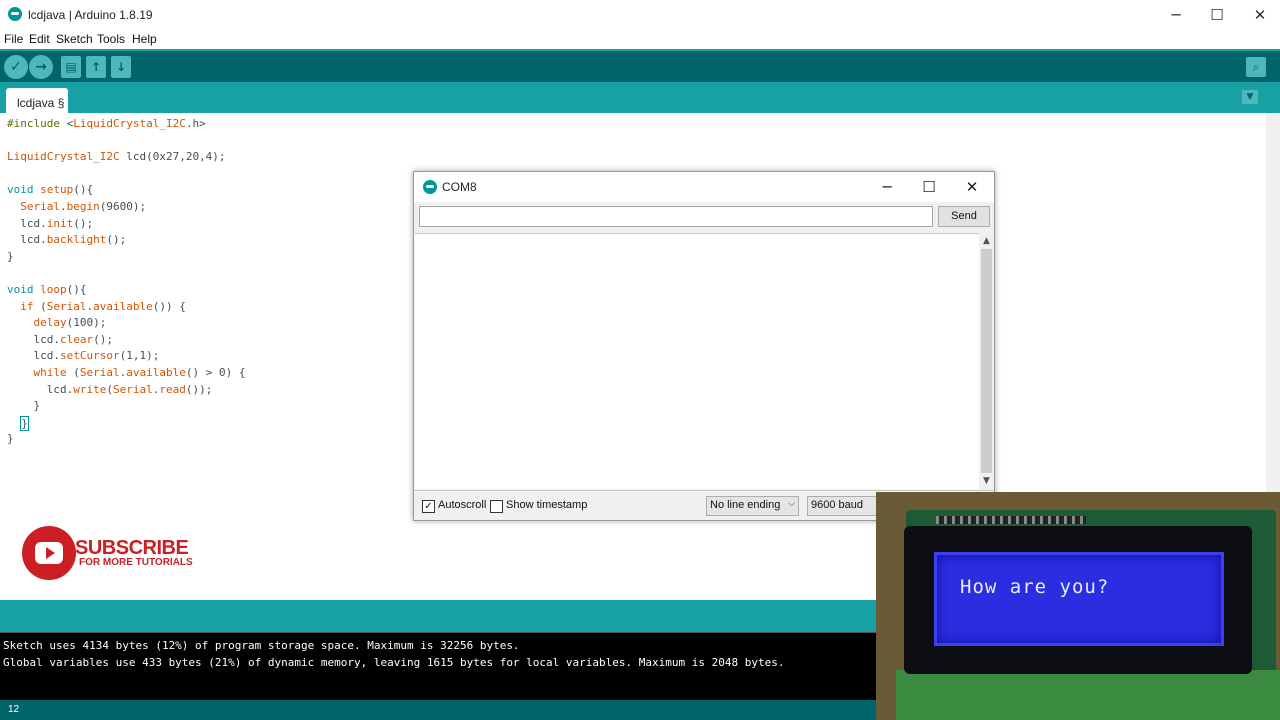 The height and width of the screenshot is (720, 1280). I want to click on code-line: void loop(){, so click(47, 289).